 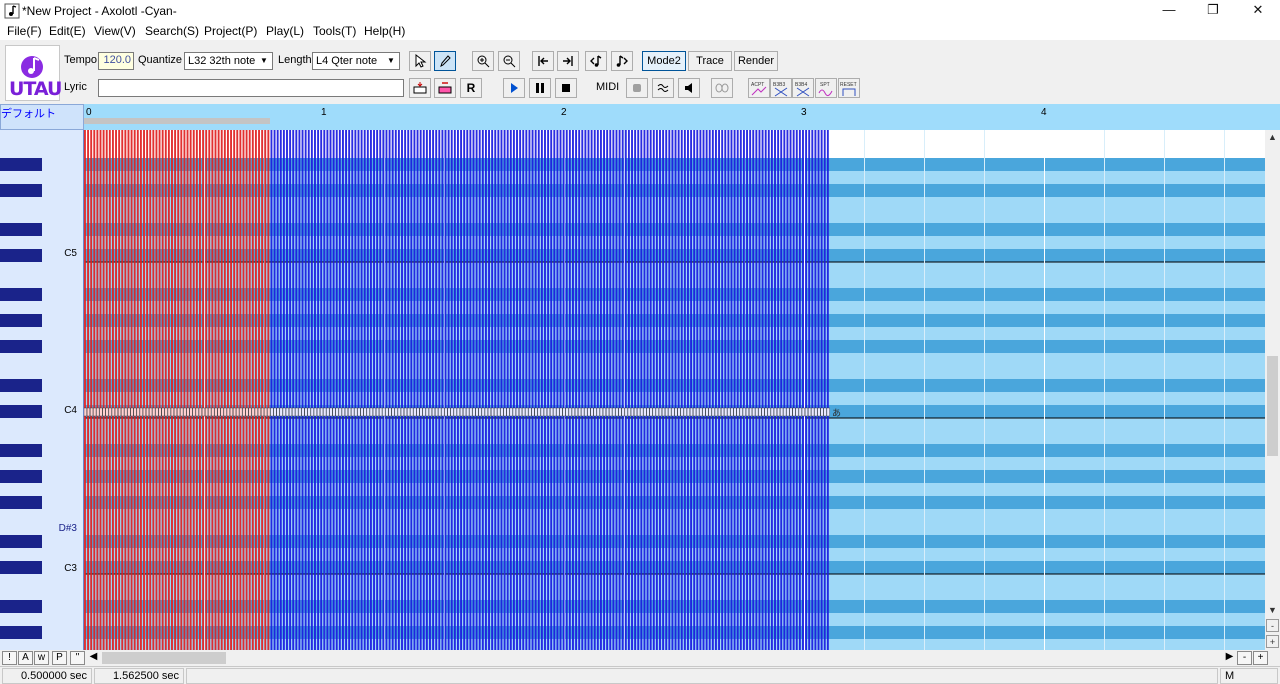 What do you see at coordinates (172, 31) in the screenshot?
I see `menu-search: Search(S)` at bounding box center [172, 31].